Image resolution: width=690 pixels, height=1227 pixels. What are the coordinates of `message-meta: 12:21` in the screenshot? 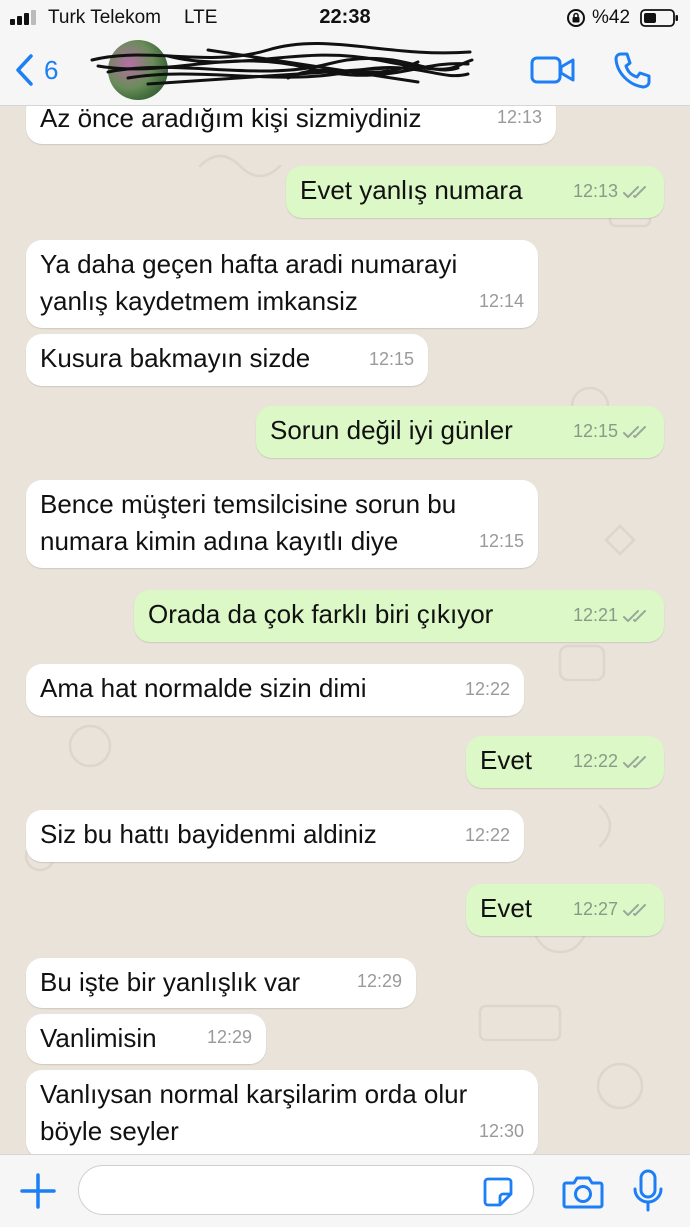 It's located at (611, 615).